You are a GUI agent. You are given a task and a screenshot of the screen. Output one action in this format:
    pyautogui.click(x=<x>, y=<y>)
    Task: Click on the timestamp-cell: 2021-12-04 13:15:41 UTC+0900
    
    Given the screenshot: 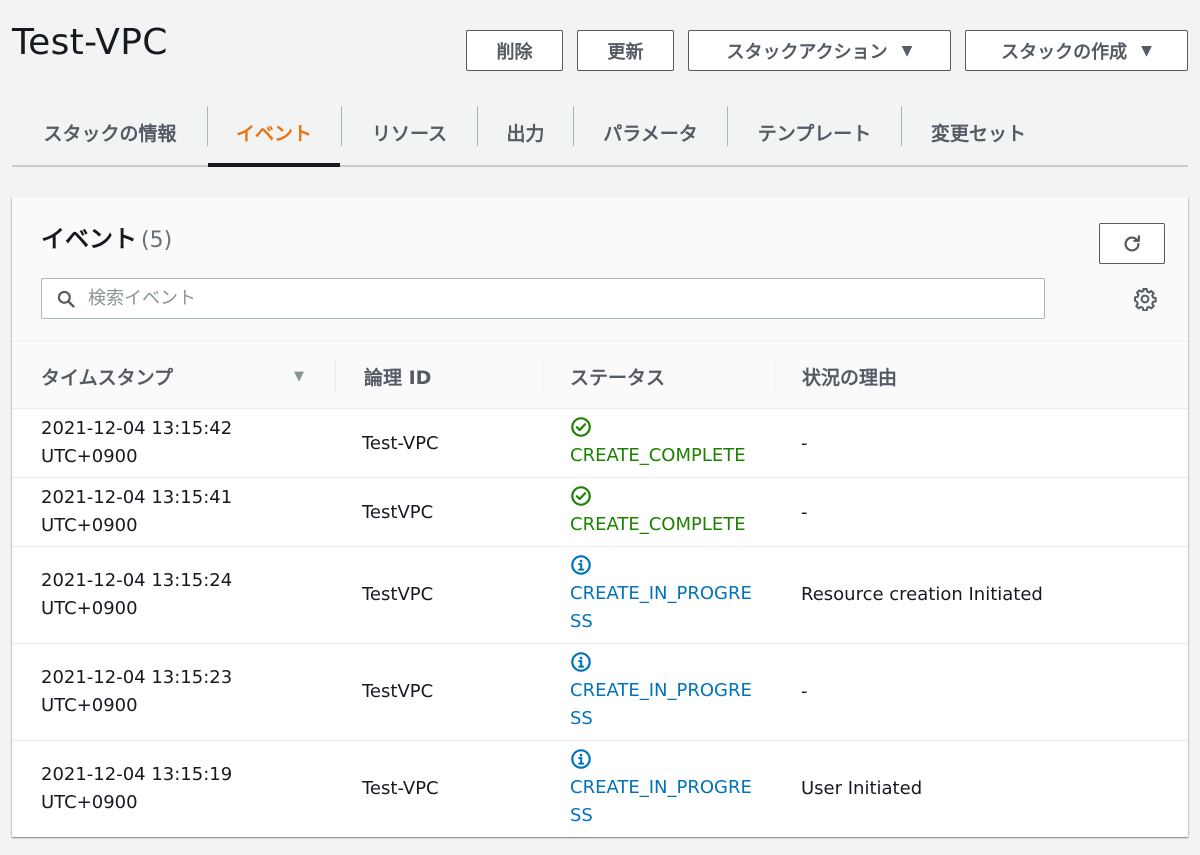 What is the action you would take?
    pyautogui.click(x=166, y=512)
    